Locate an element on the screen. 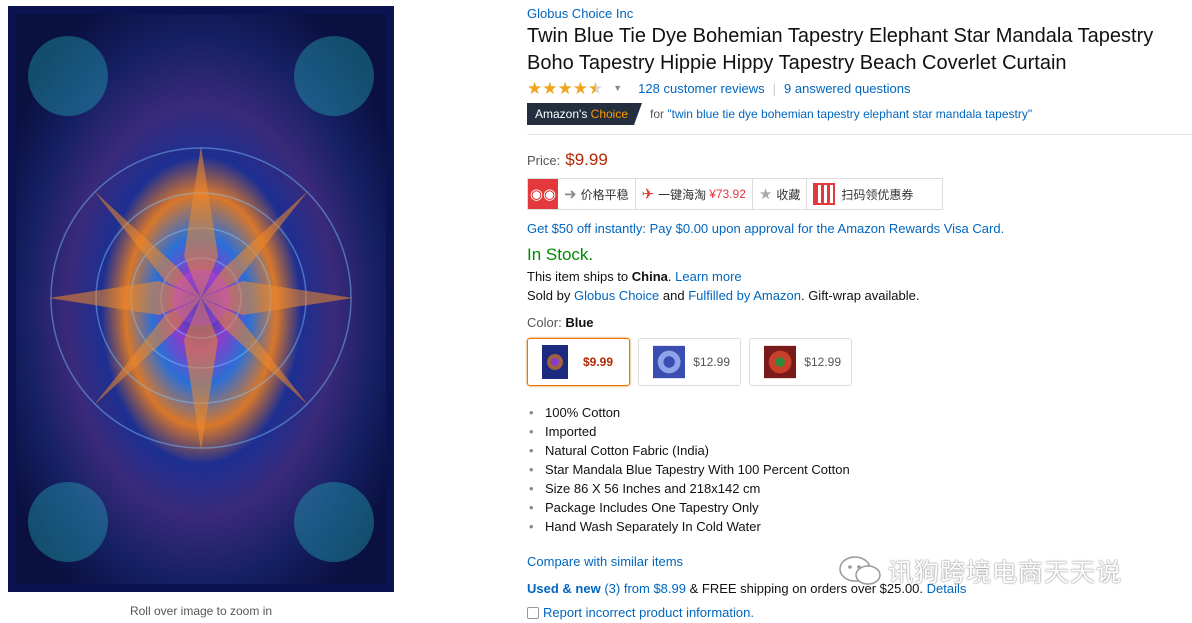  watermark: 讯狗跨境电商天天说 is located at coordinates (980, 571).